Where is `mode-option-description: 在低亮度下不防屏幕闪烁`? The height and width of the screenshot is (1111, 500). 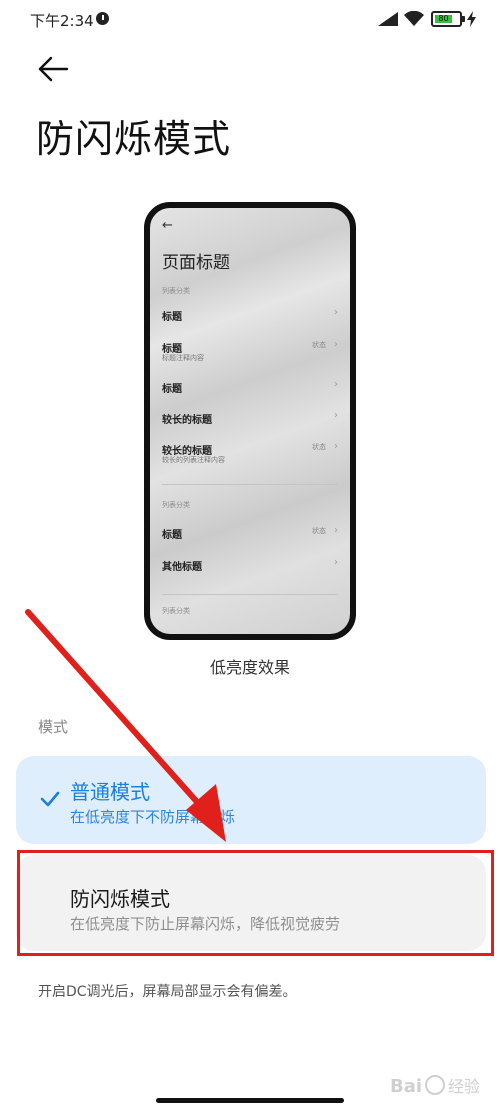
mode-option-description: 在低亮度下不防屏幕闪烁 is located at coordinates (153, 817).